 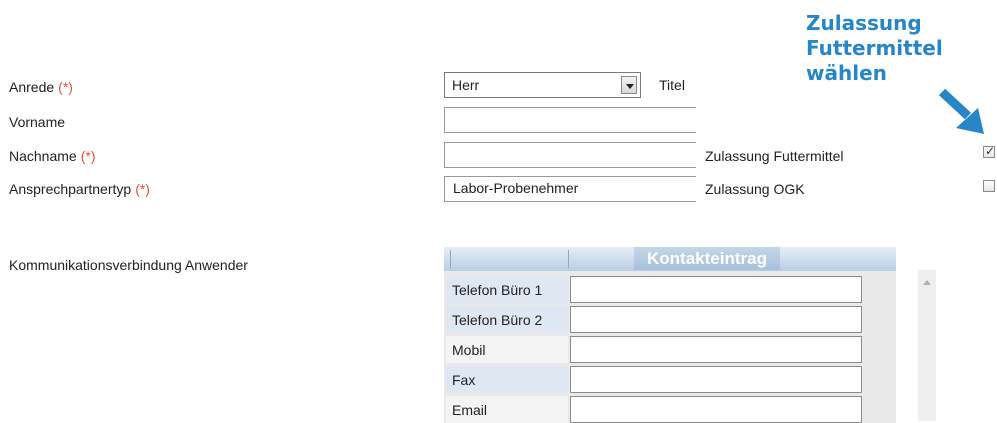 What do you see at coordinates (716, 289) in the screenshot?
I see `telefon-buero-1-input` at bounding box center [716, 289].